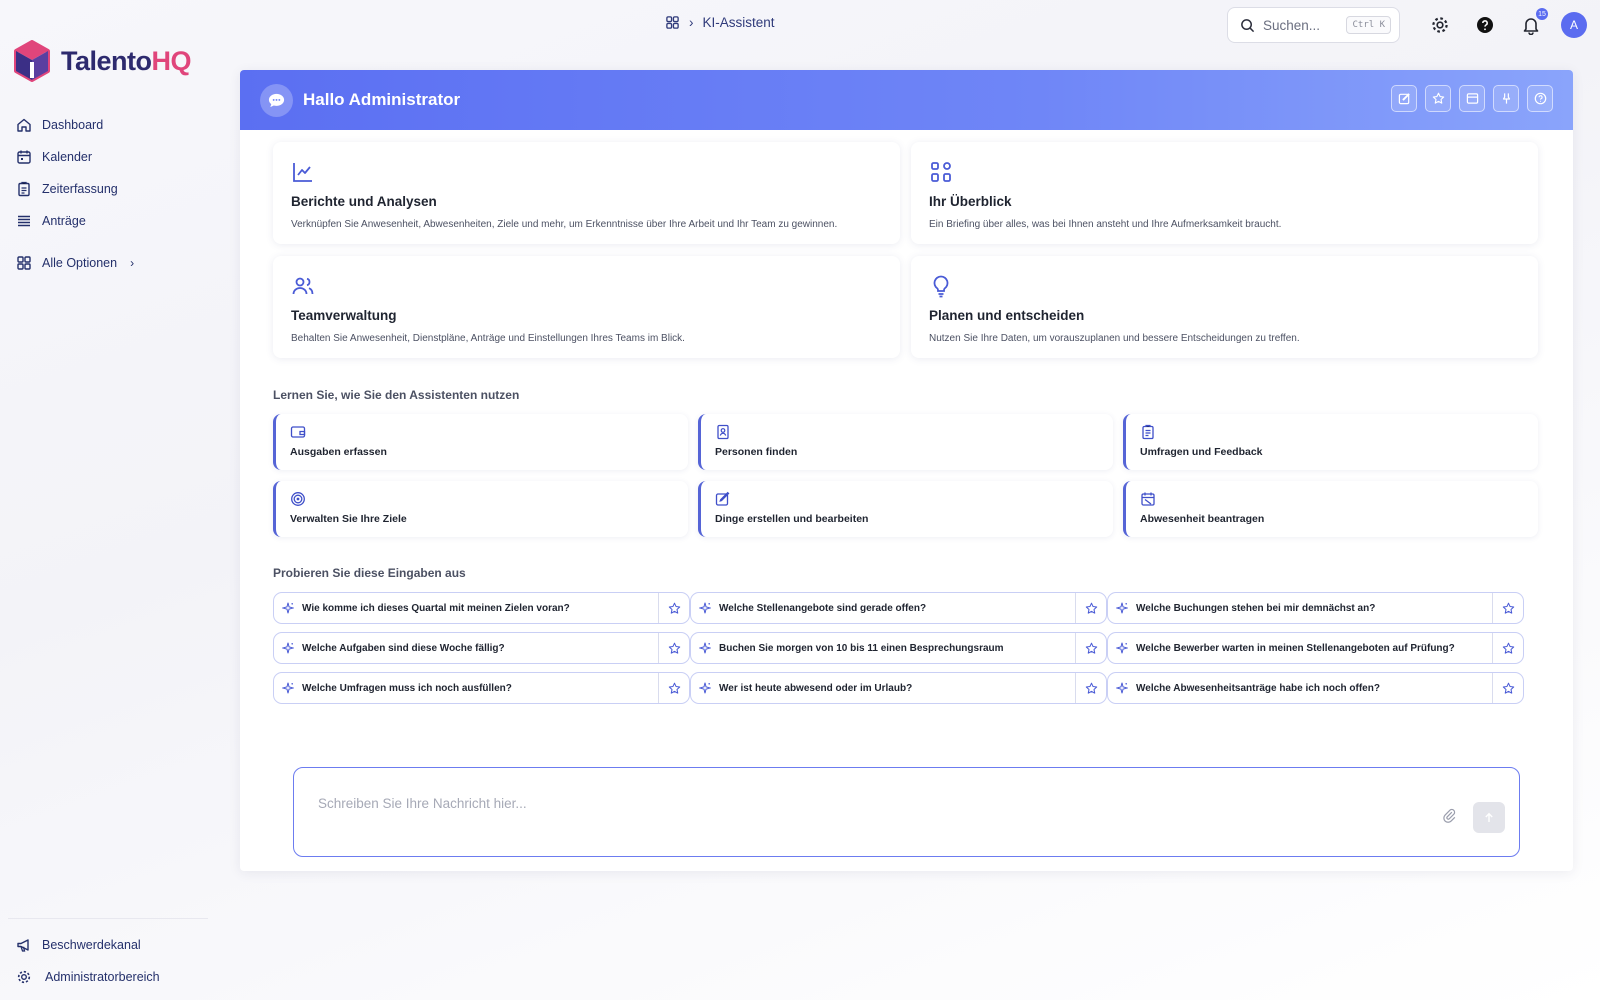 Image resolution: width=1600 pixels, height=1000 pixels. I want to click on grid-icon, so click(941, 172).